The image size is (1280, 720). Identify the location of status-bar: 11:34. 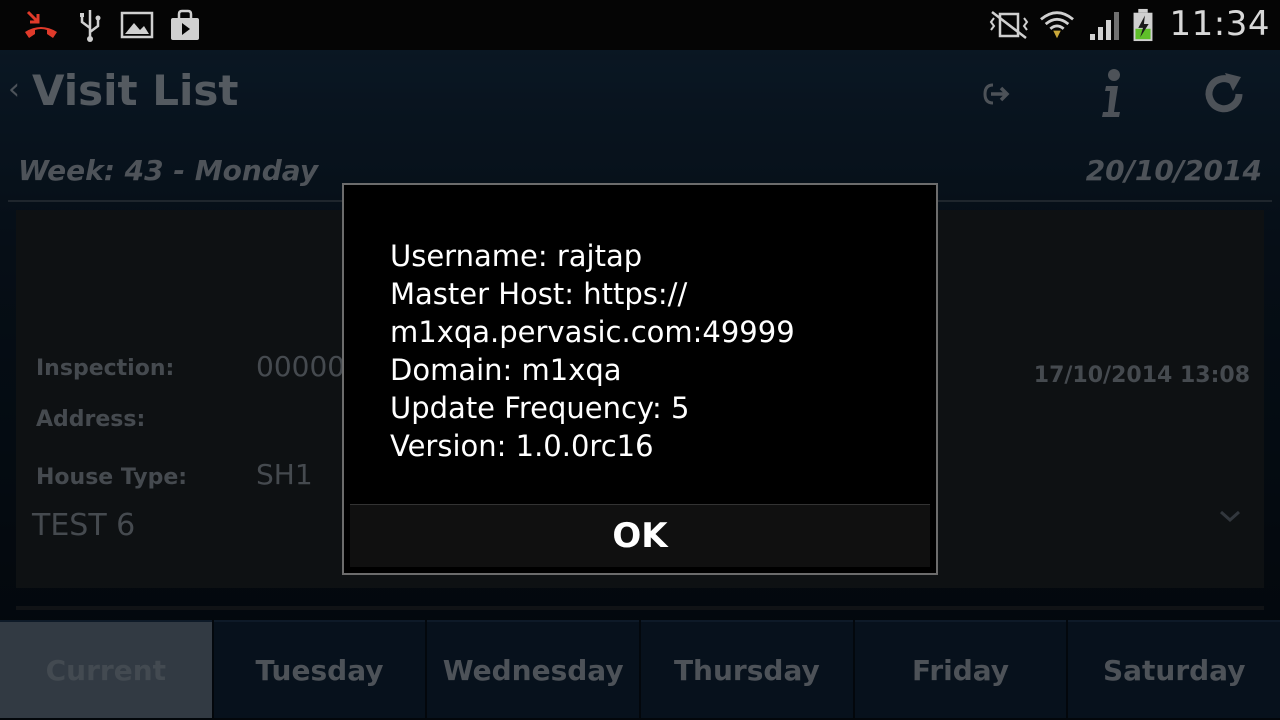
(640, 25).